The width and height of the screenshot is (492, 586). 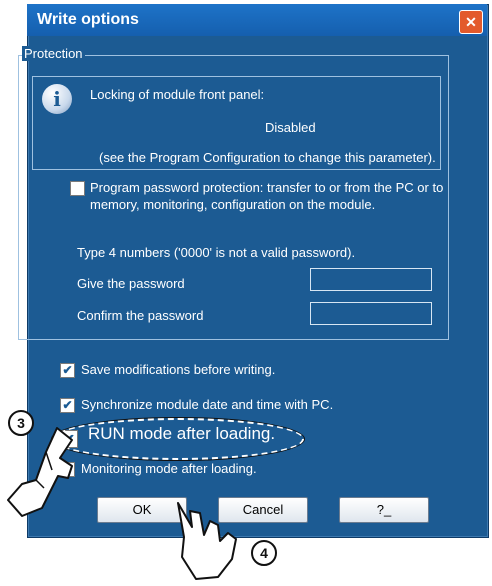 What do you see at coordinates (471, 22) in the screenshot?
I see `close-button: ✕` at bounding box center [471, 22].